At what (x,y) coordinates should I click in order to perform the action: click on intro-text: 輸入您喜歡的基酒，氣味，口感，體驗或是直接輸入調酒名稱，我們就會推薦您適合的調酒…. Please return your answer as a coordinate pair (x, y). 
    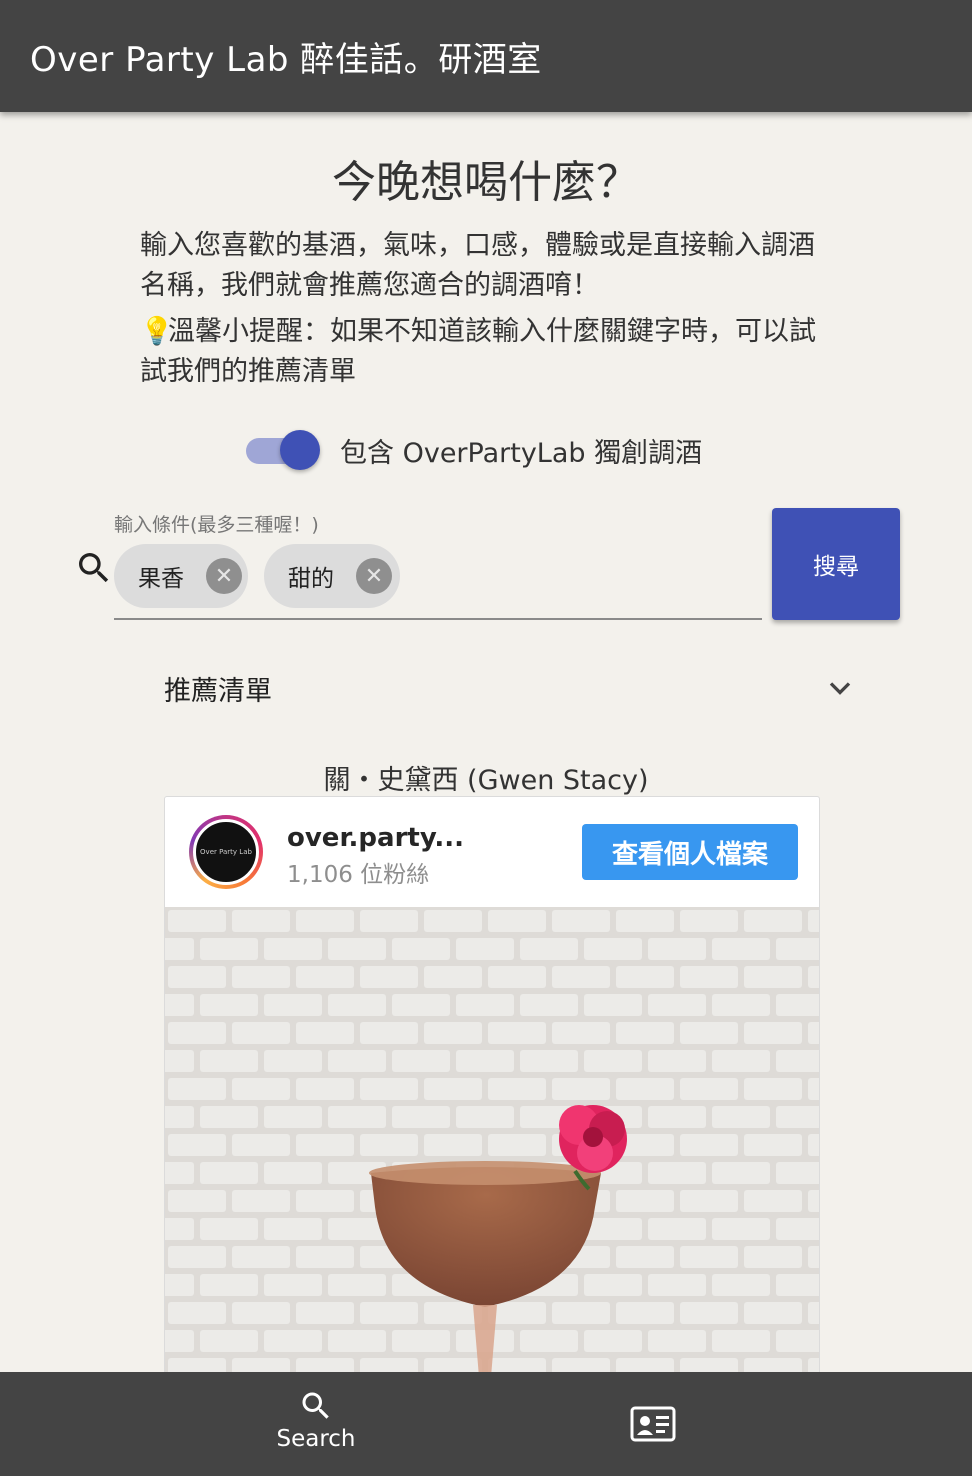
    Looking at the image, I should click on (477, 265).